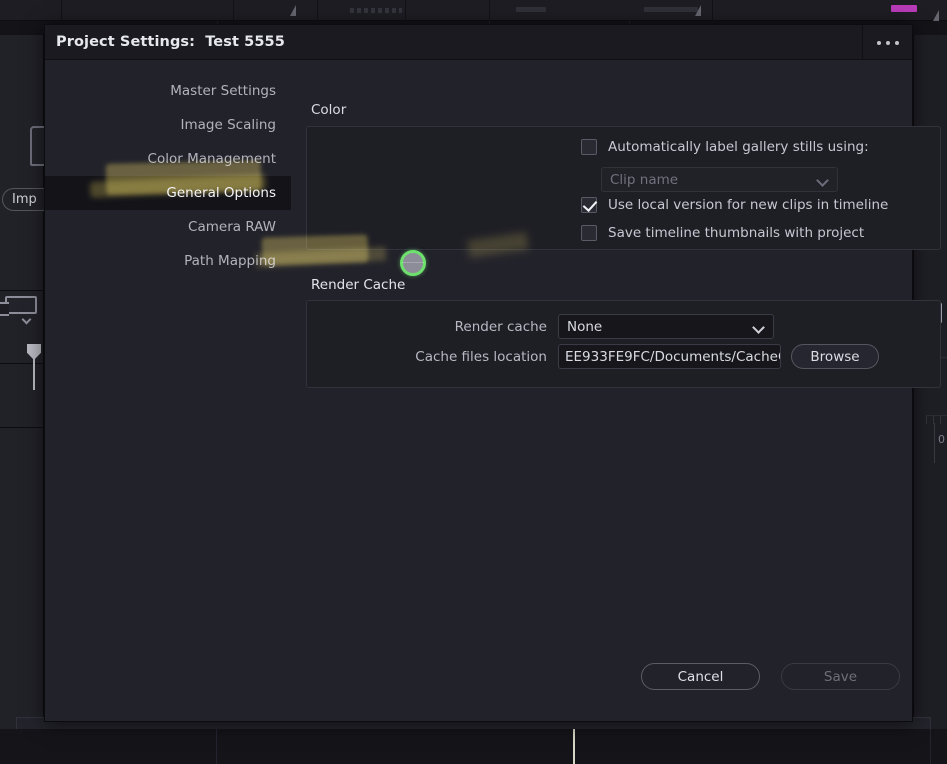 The height and width of the screenshot is (764, 947). I want to click on sidebar-item-label: Path Mapping, so click(230, 261).